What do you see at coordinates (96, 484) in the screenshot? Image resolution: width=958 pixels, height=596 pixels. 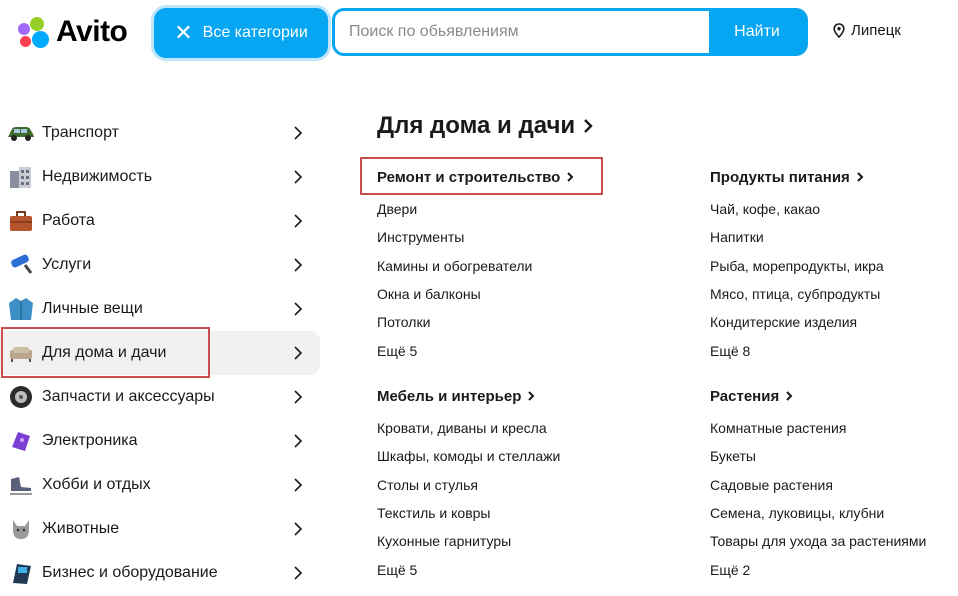 I see `sidebar-item-label: Хобби и отдых` at bounding box center [96, 484].